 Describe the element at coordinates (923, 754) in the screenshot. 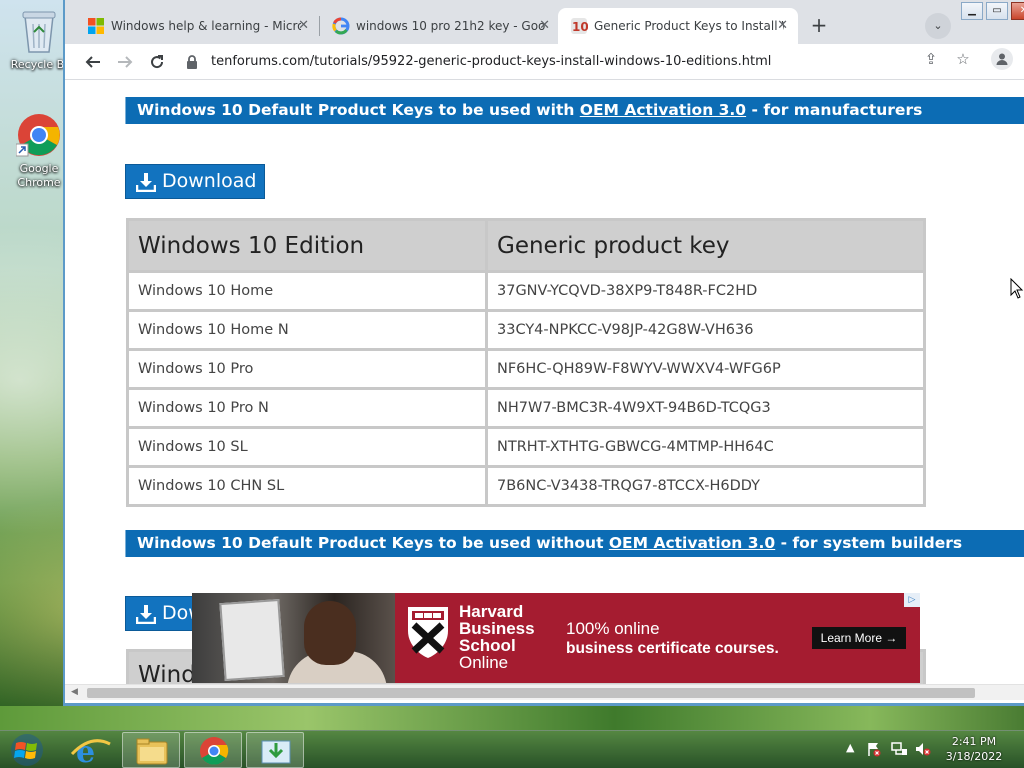

I see `volume-muted-icon` at that location.